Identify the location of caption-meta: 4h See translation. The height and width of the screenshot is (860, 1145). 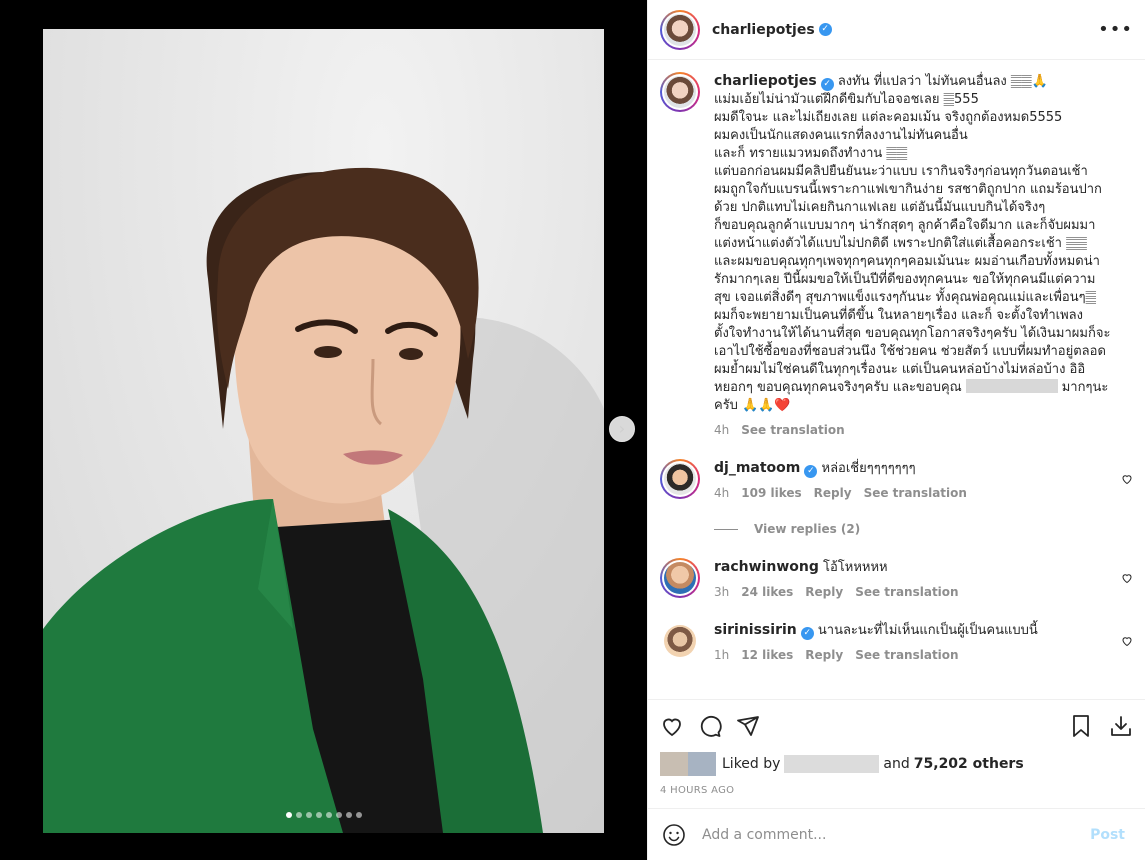
(923, 430).